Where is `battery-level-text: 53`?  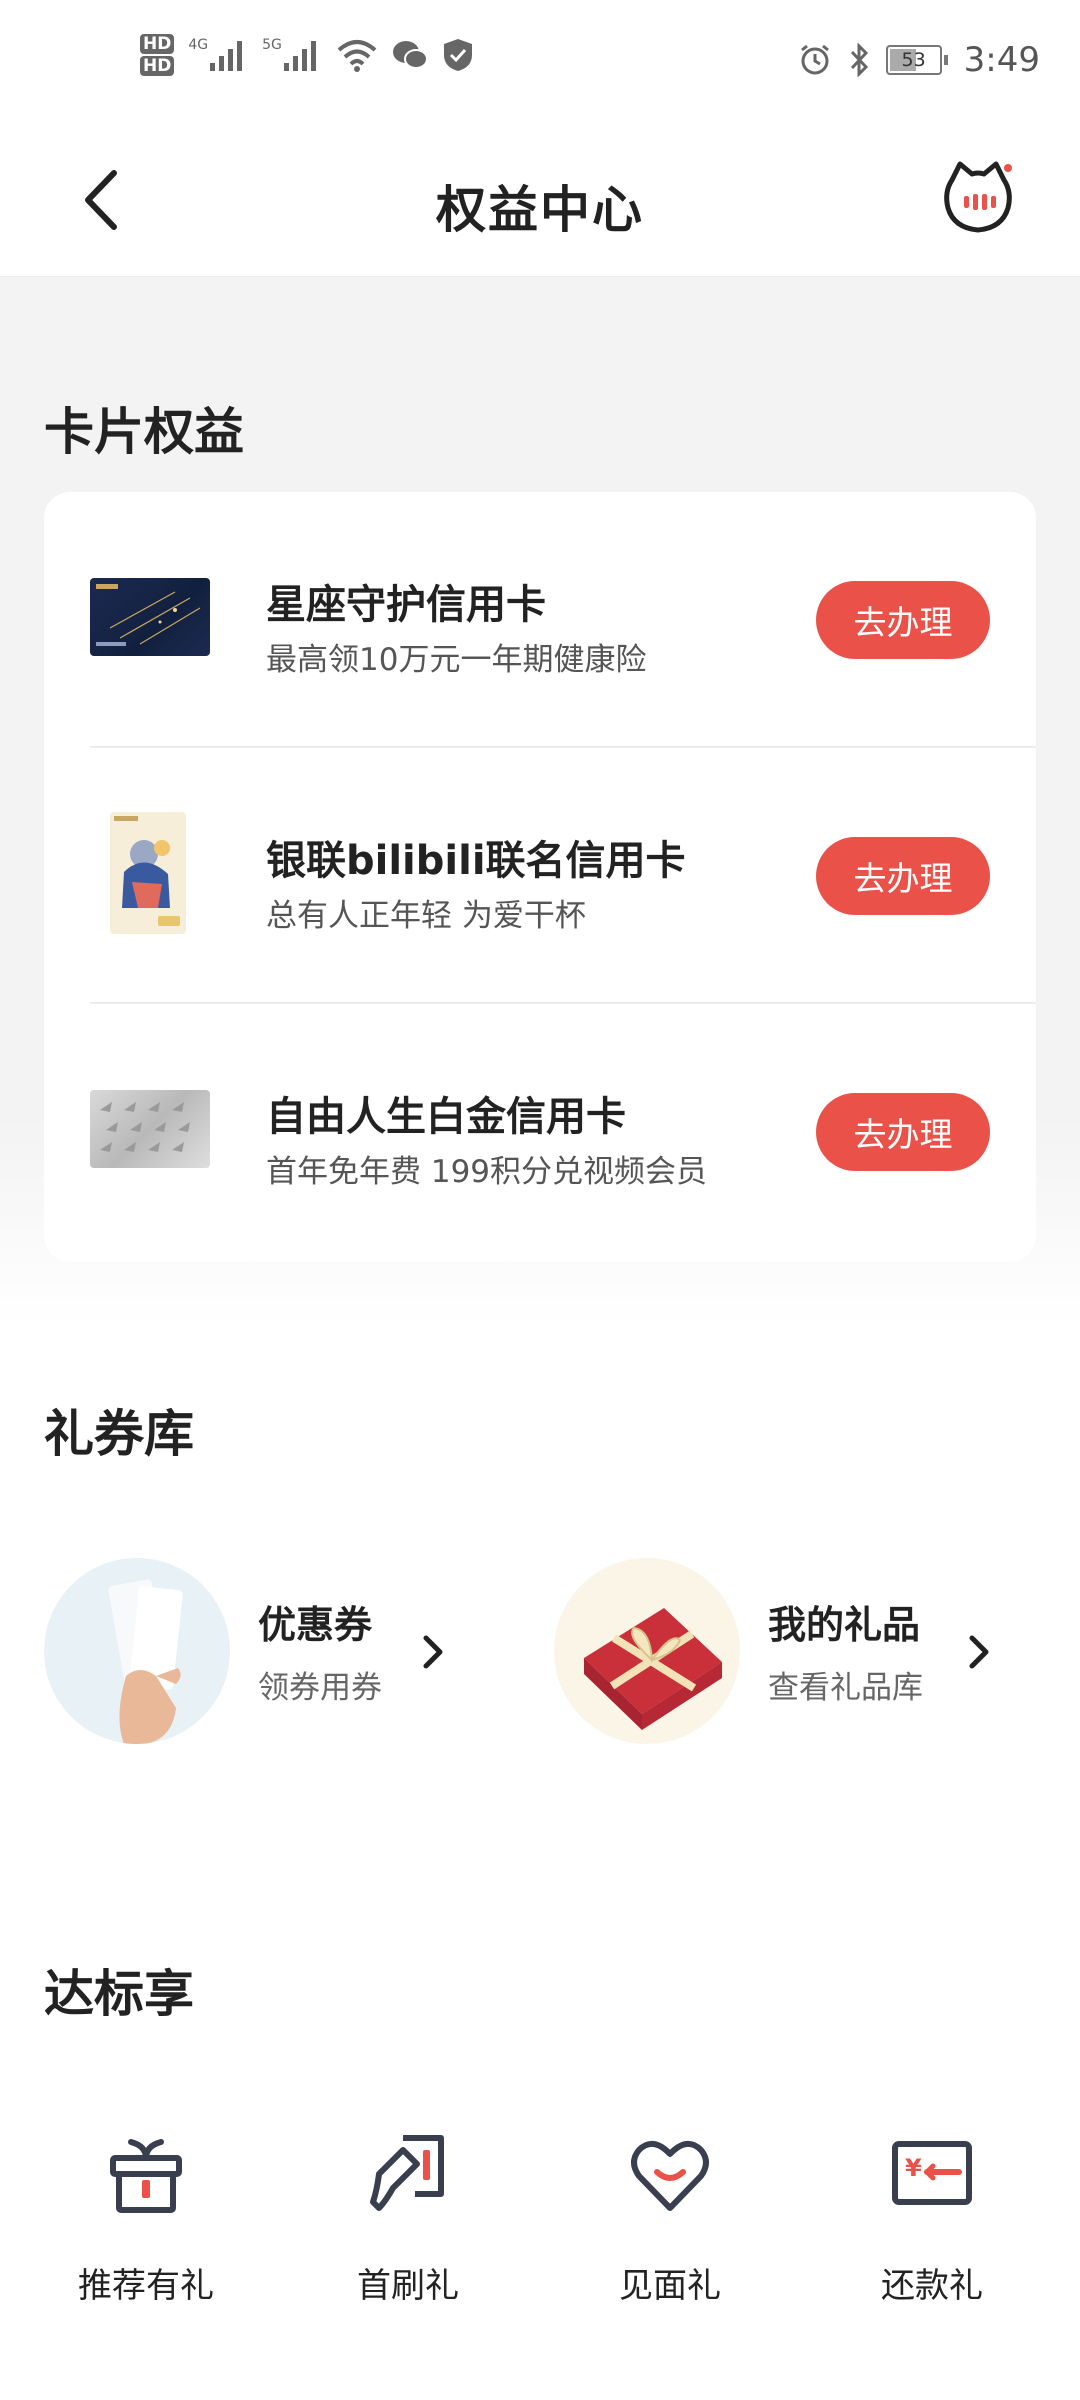 battery-level-text: 53 is located at coordinates (913, 60).